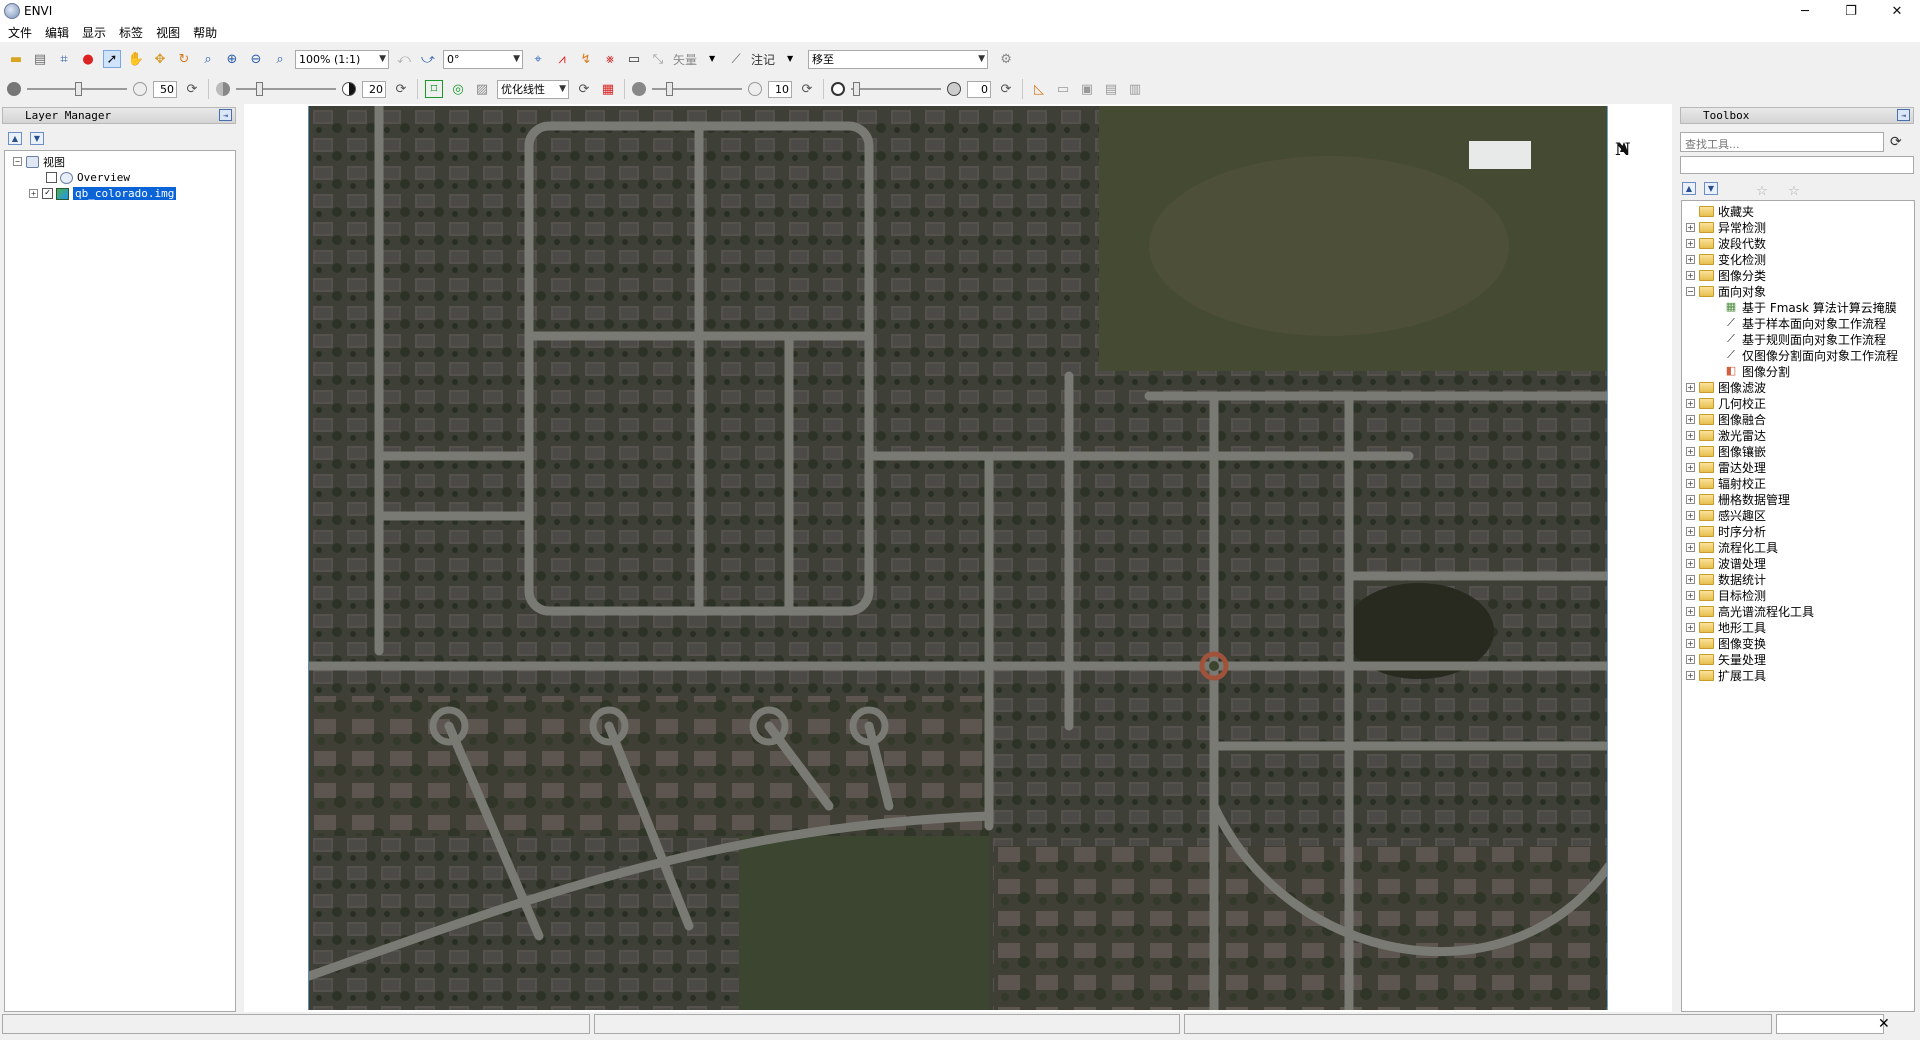 This screenshot has width=1920, height=1040. I want to click on tree-folder: + 波谱处理, so click(1726, 563).